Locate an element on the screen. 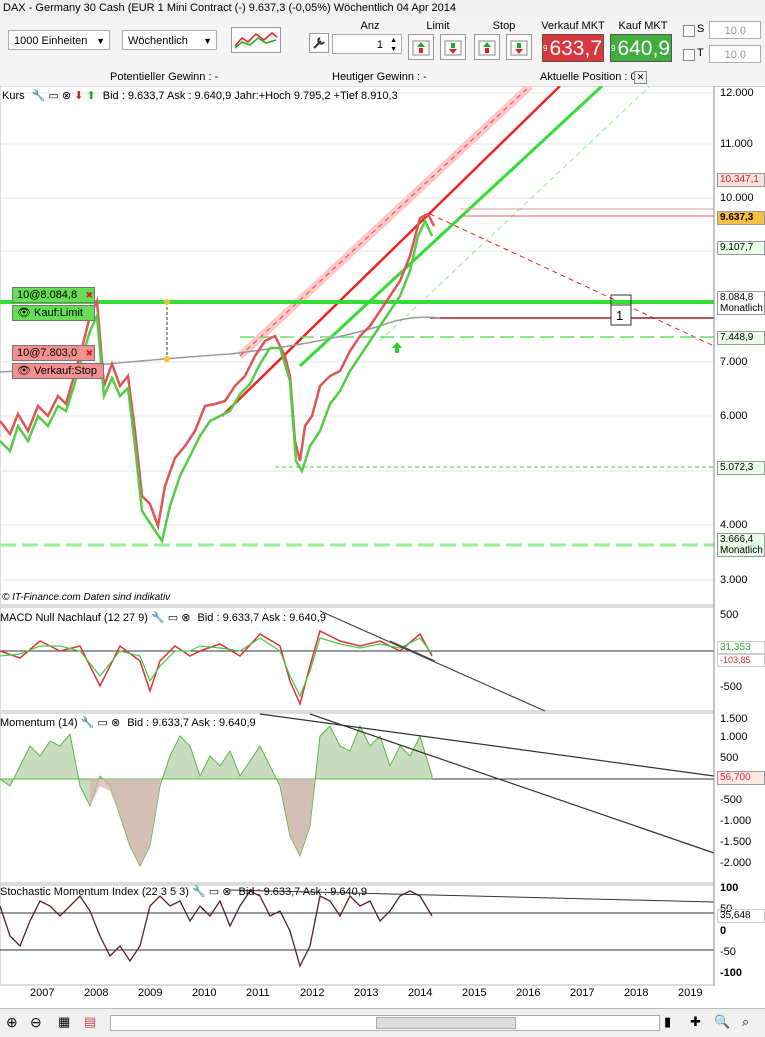  stoch-y-tick: -100 is located at coordinates (731, 973).